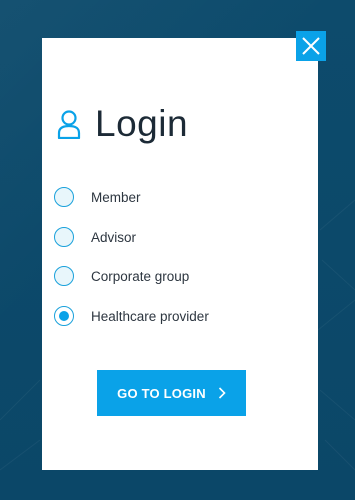 The width and height of the screenshot is (355, 500). I want to click on option-advisor: Advisor, so click(95, 237).